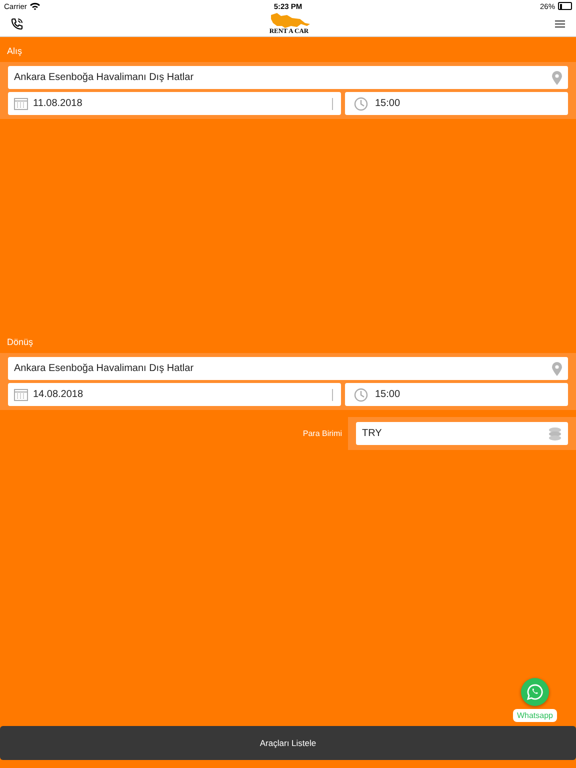 The image size is (576, 768). I want to click on coins-icon, so click(555, 433).